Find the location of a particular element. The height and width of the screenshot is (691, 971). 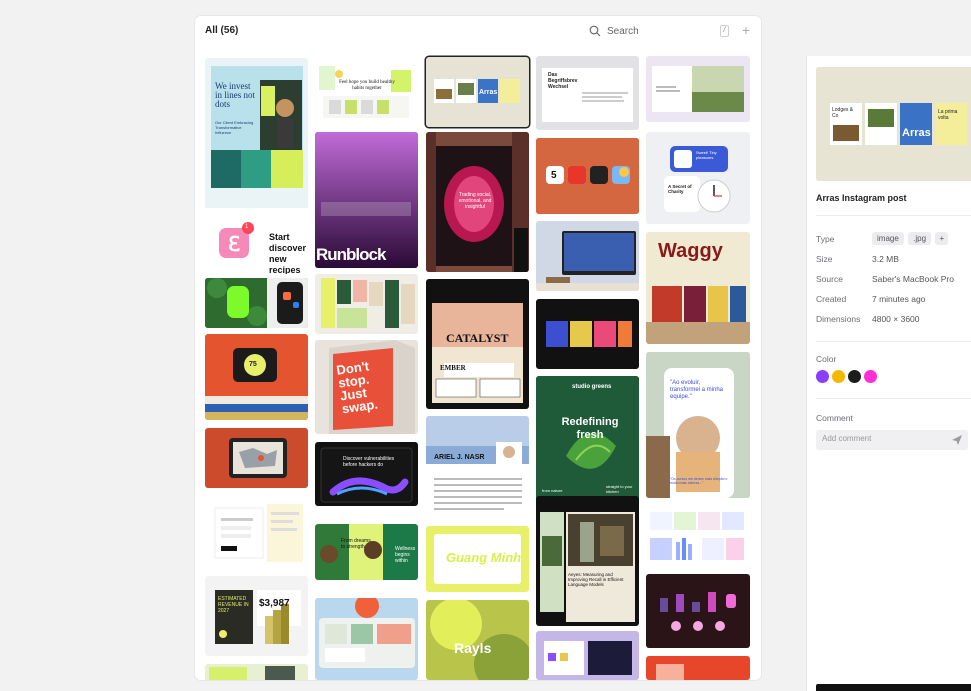

type-chip: .jpg is located at coordinates (920, 238).